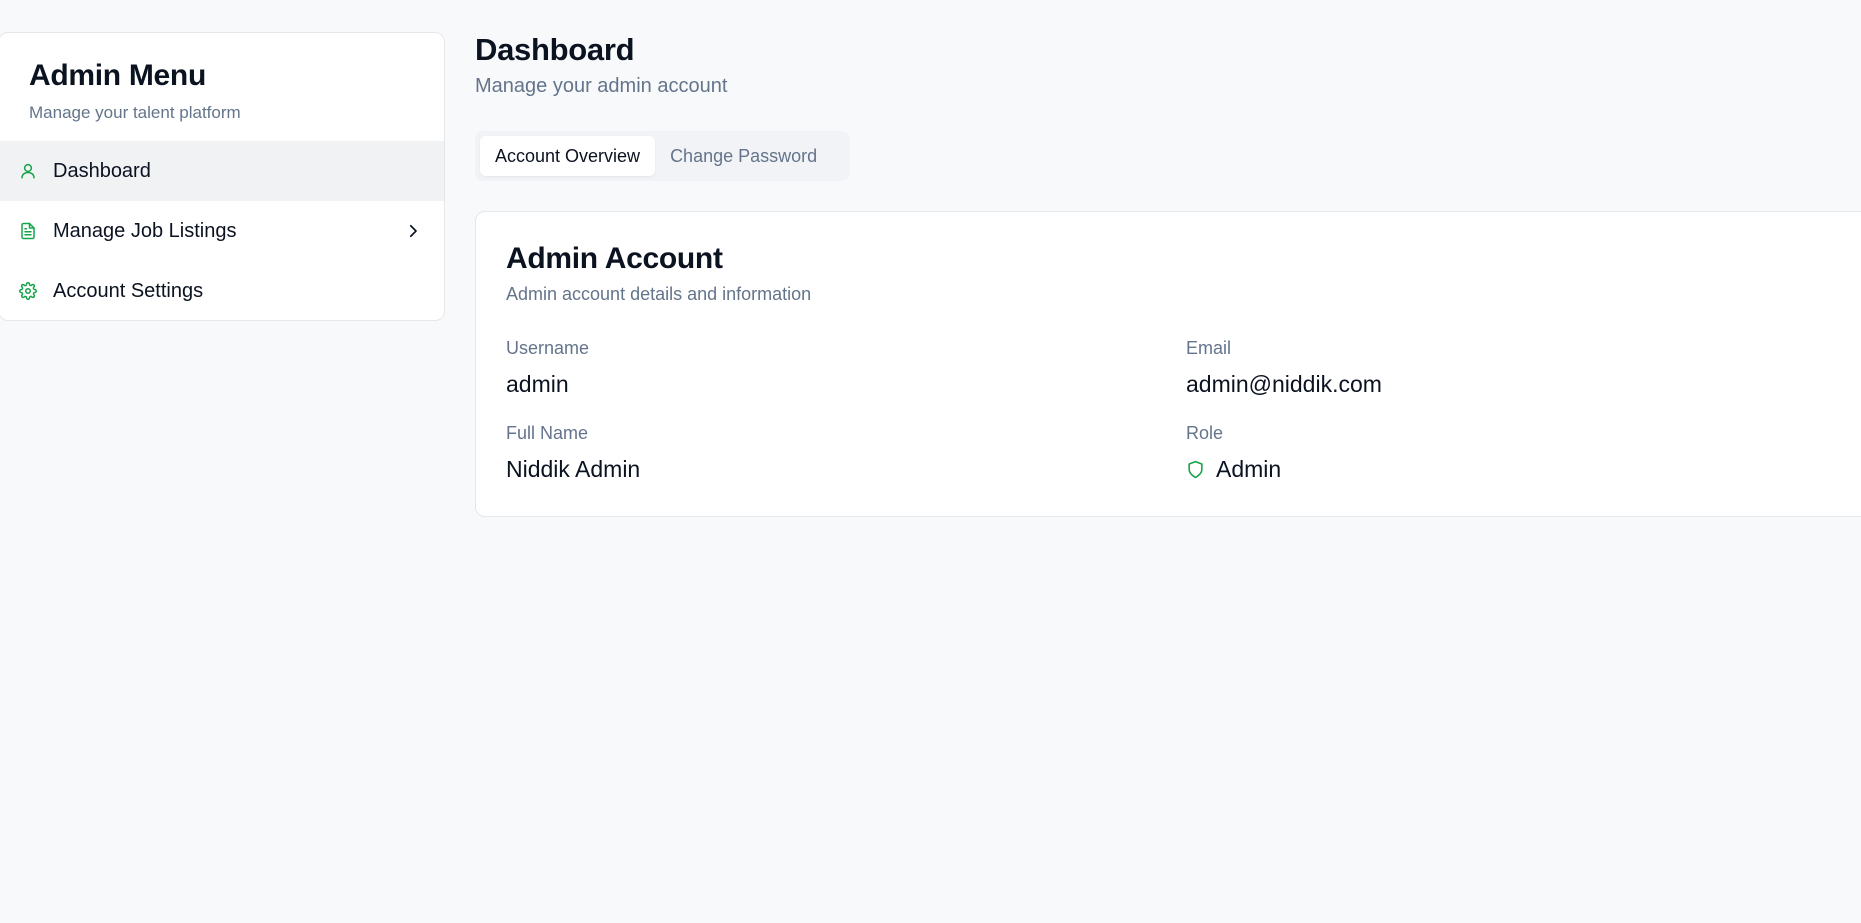 Image resolution: width=1861 pixels, height=923 pixels. I want to click on sidebar-header: Admin Menu Manage your talent platform, so click(222, 87).